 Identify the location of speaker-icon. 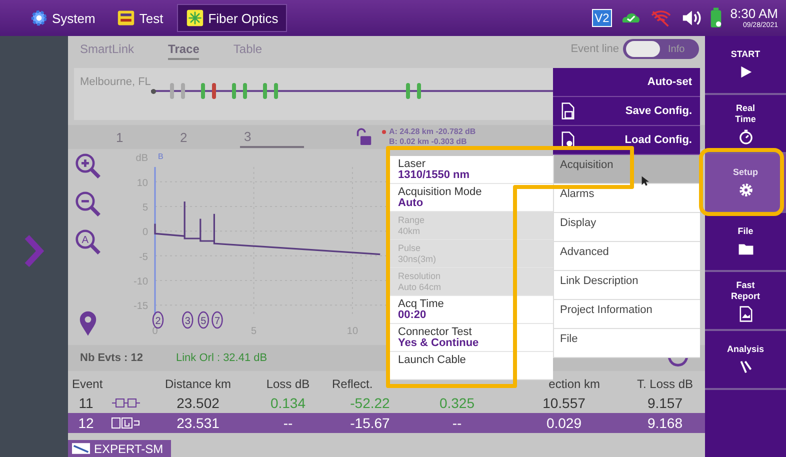
(691, 18).